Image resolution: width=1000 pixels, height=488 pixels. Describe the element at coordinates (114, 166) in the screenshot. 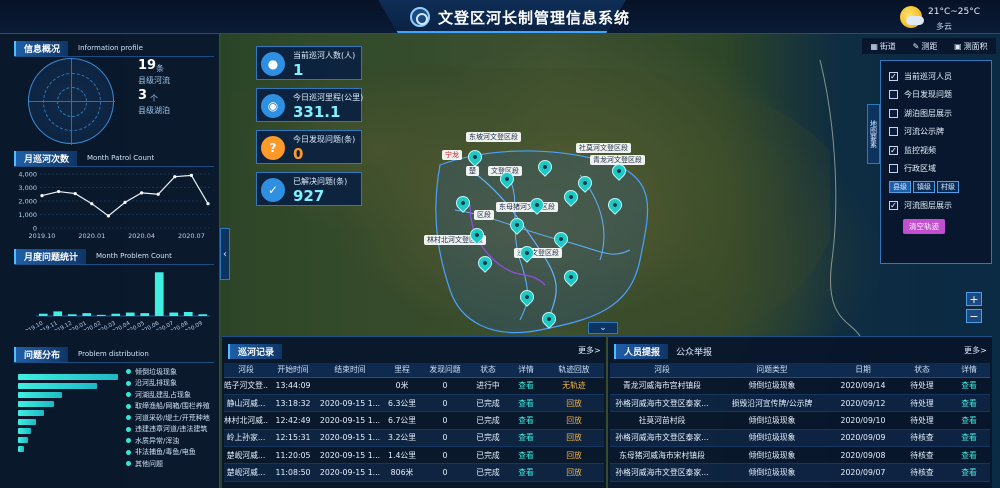

I see `divider` at that location.